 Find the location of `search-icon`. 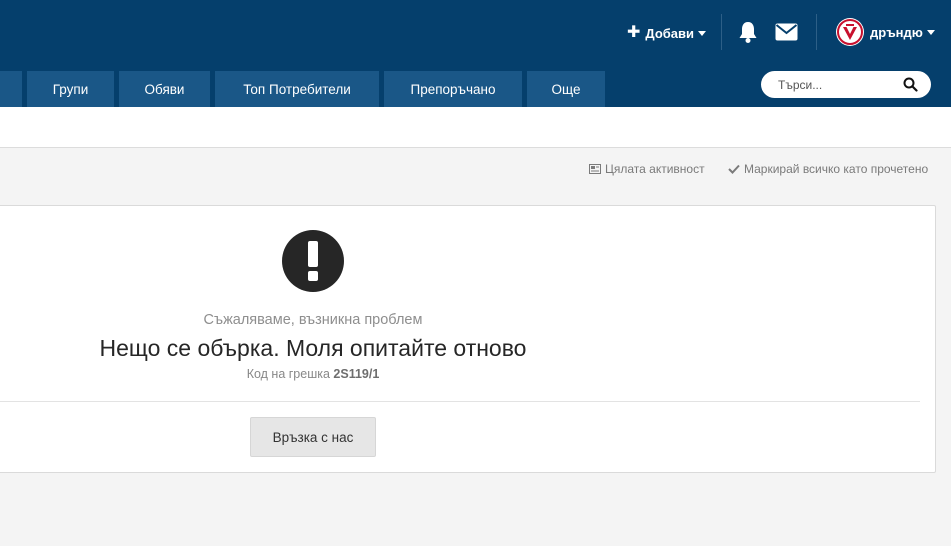

search-icon is located at coordinates (910, 84).